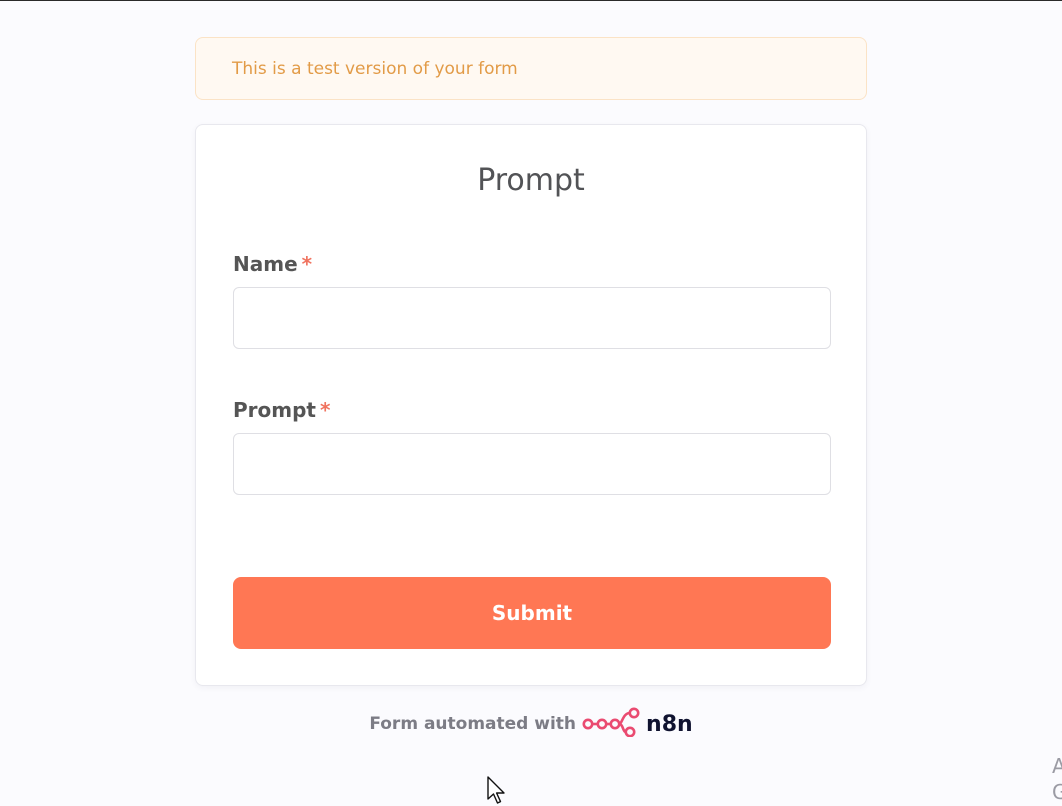 This screenshot has width=1062, height=806. What do you see at coordinates (325, 410) in the screenshot?
I see `prompt-required-mark: *` at bounding box center [325, 410].